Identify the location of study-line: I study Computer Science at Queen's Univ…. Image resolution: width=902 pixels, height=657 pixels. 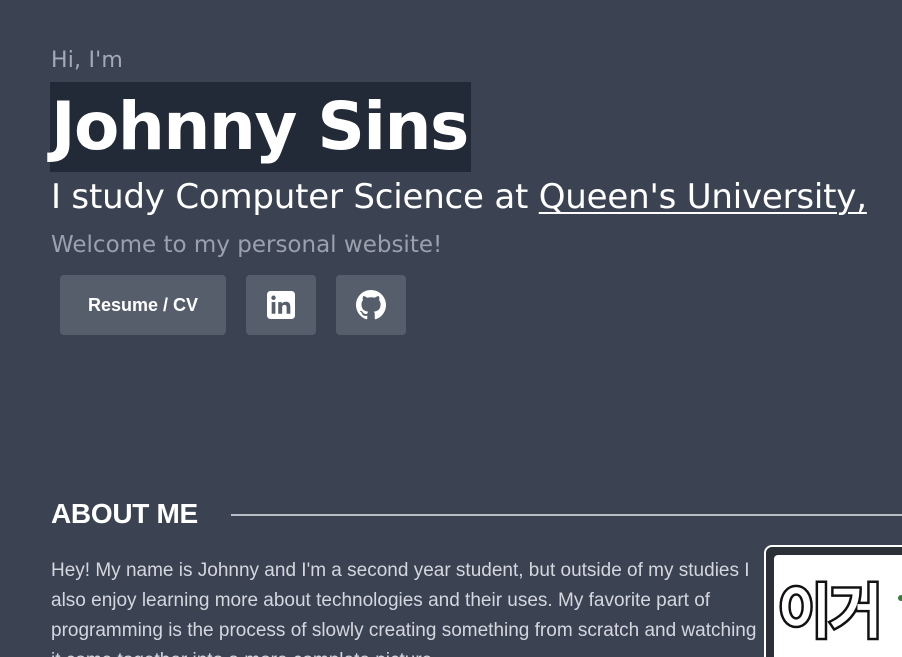
(459, 197).